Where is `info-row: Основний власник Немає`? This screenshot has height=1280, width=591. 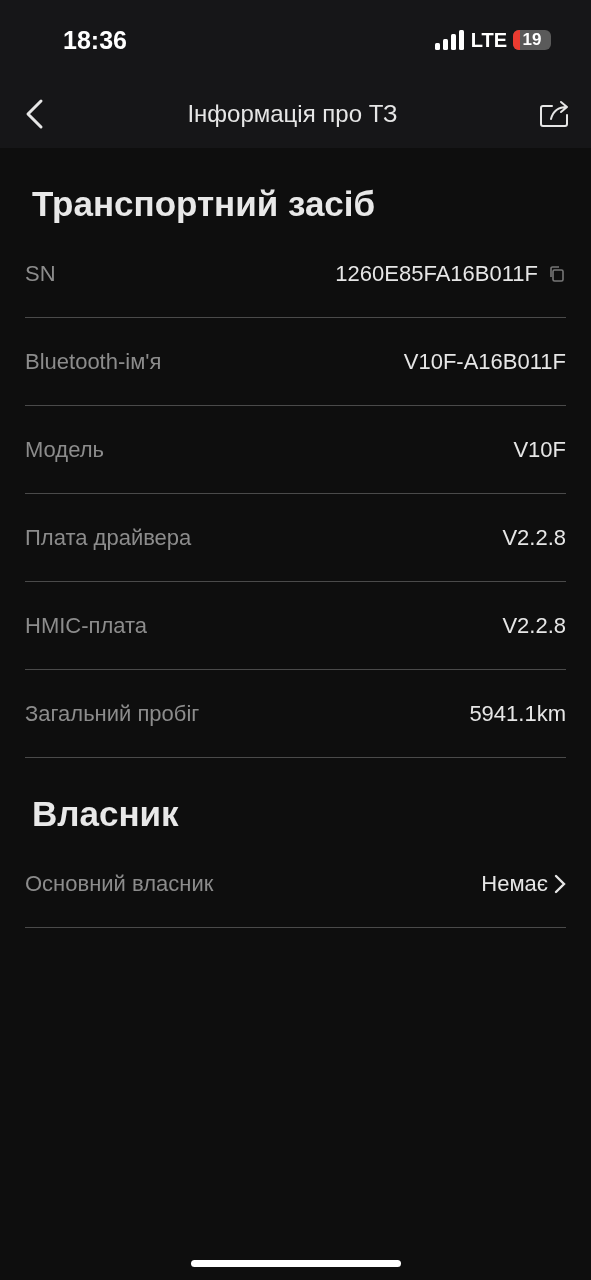 info-row: Основний власник Немає is located at coordinates (295, 884).